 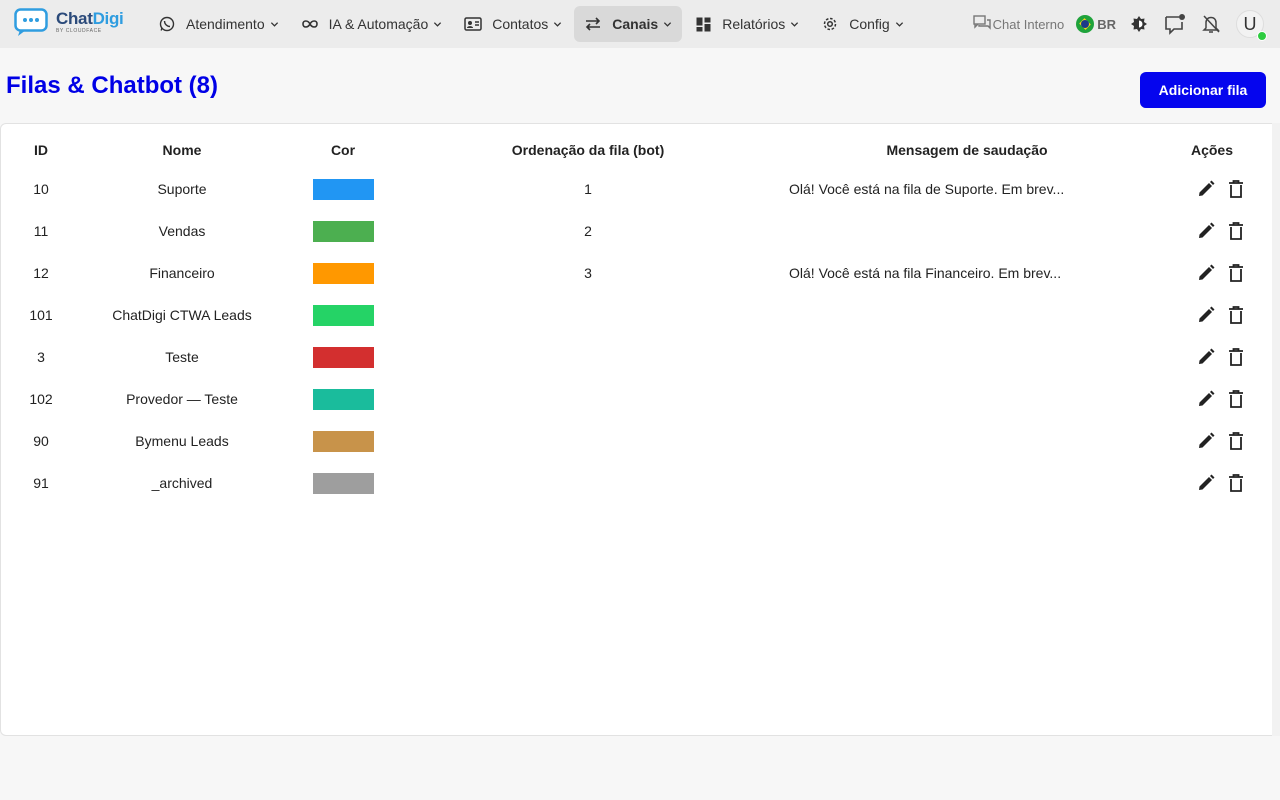 What do you see at coordinates (1212, 150) in the screenshot?
I see `header-acoes: Ações` at bounding box center [1212, 150].